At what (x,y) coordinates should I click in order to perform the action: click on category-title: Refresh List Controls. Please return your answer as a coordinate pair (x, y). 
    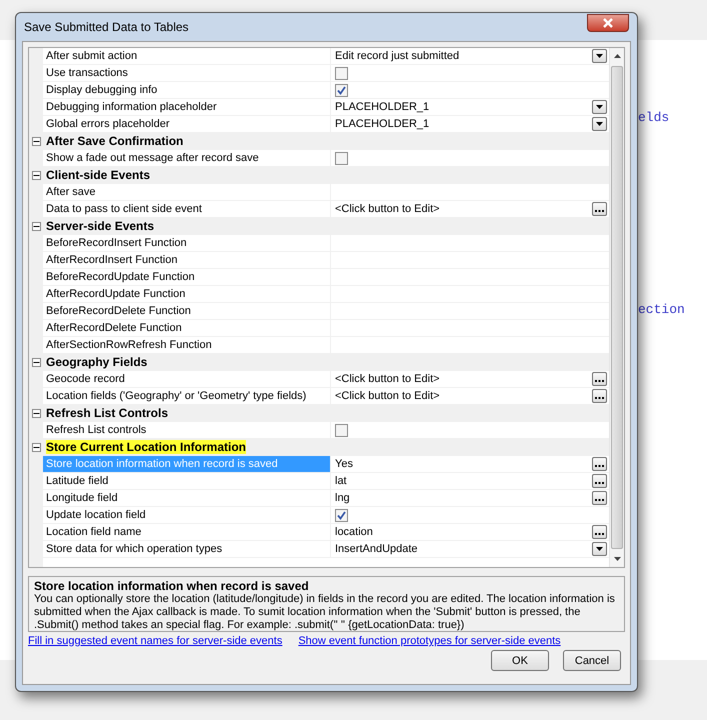
    Looking at the image, I should click on (107, 413).